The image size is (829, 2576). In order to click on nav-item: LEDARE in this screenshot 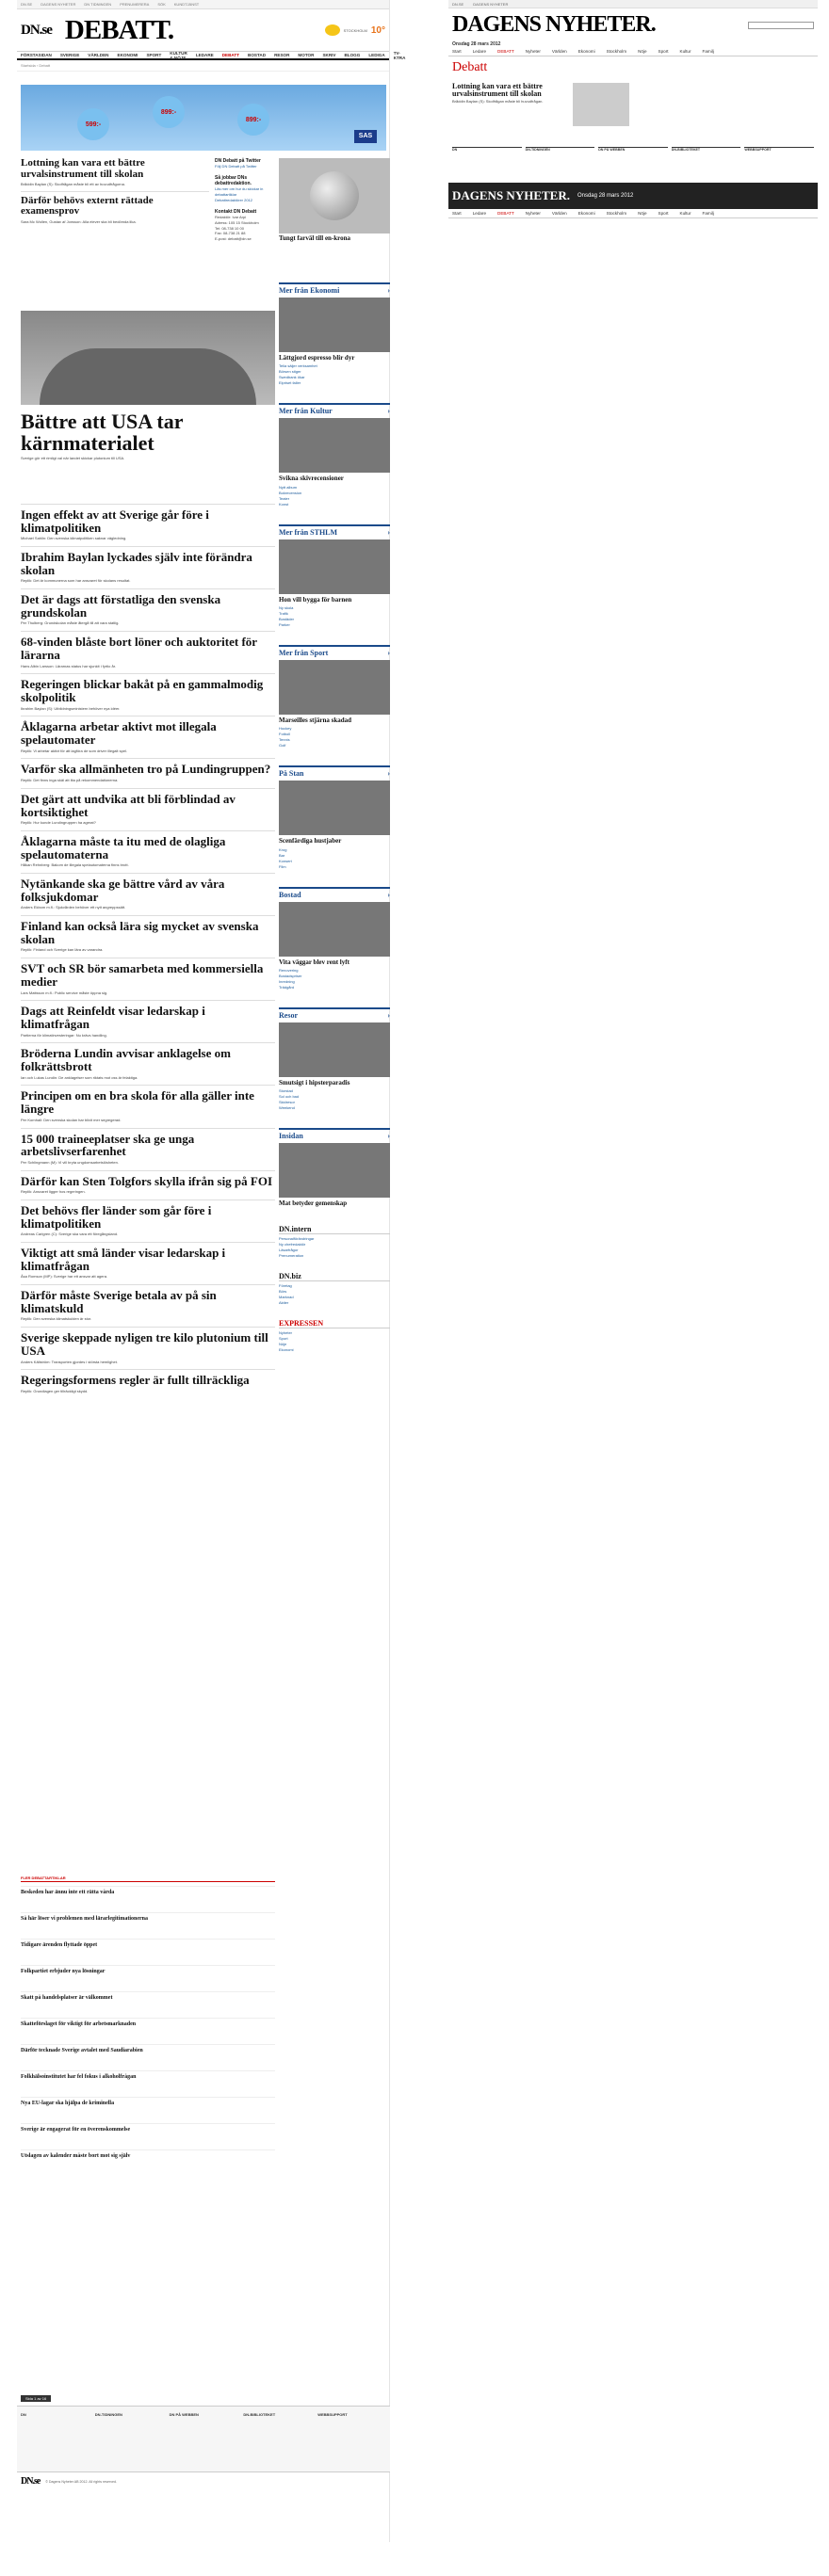, I will do `click(205, 55)`.